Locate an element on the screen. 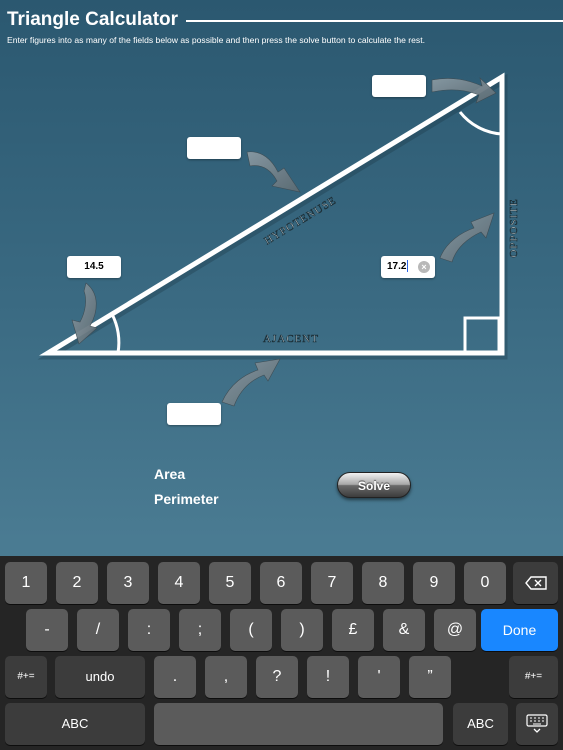 This screenshot has height=750, width=563. opposite-label: OPPOSITE is located at coordinates (514, 227).